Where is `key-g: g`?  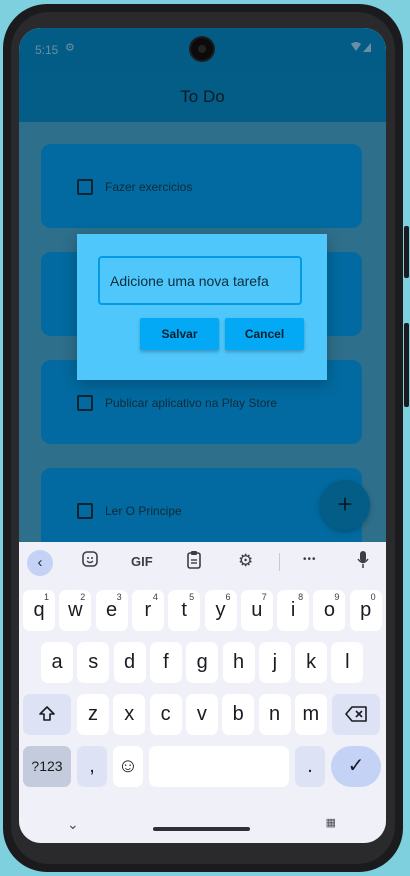
key-g: g is located at coordinates (202, 662).